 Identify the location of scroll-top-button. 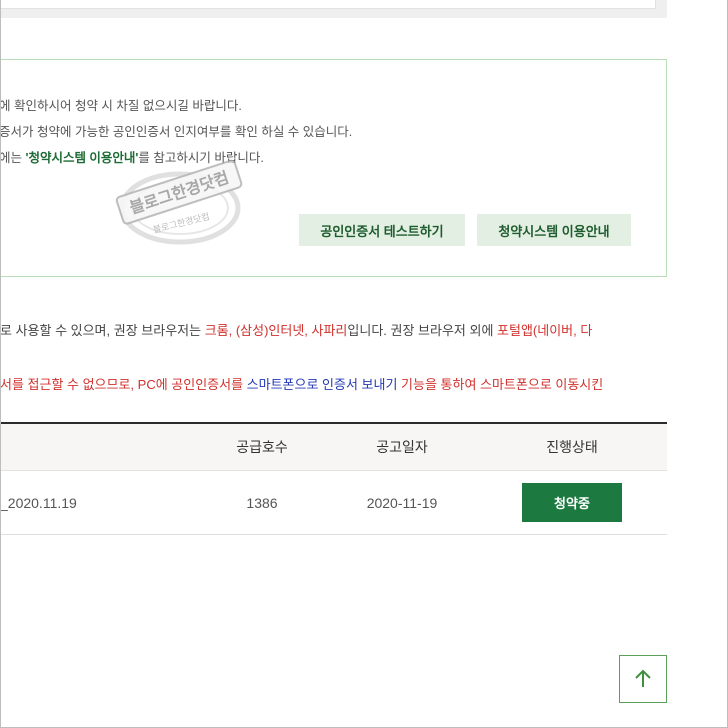
(643, 679).